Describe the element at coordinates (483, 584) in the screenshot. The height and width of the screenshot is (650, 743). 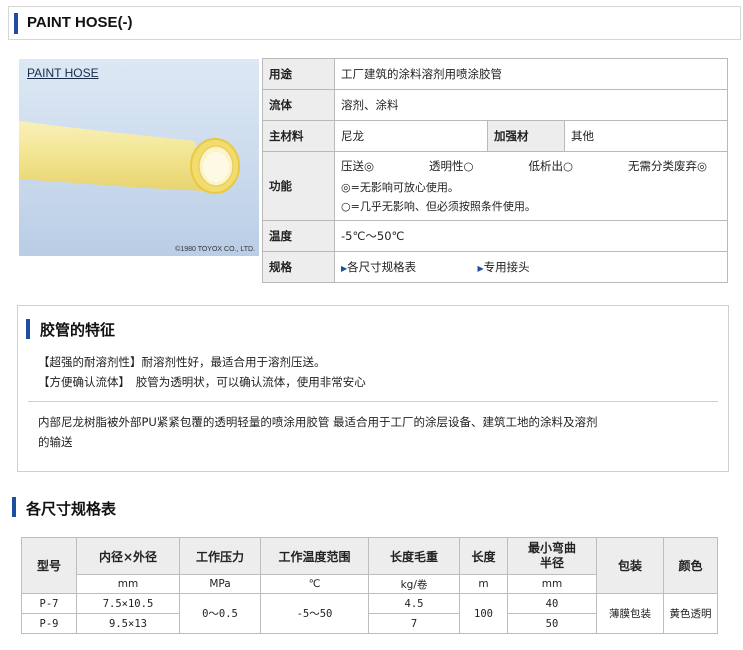
I see `unit-length: m` at that location.